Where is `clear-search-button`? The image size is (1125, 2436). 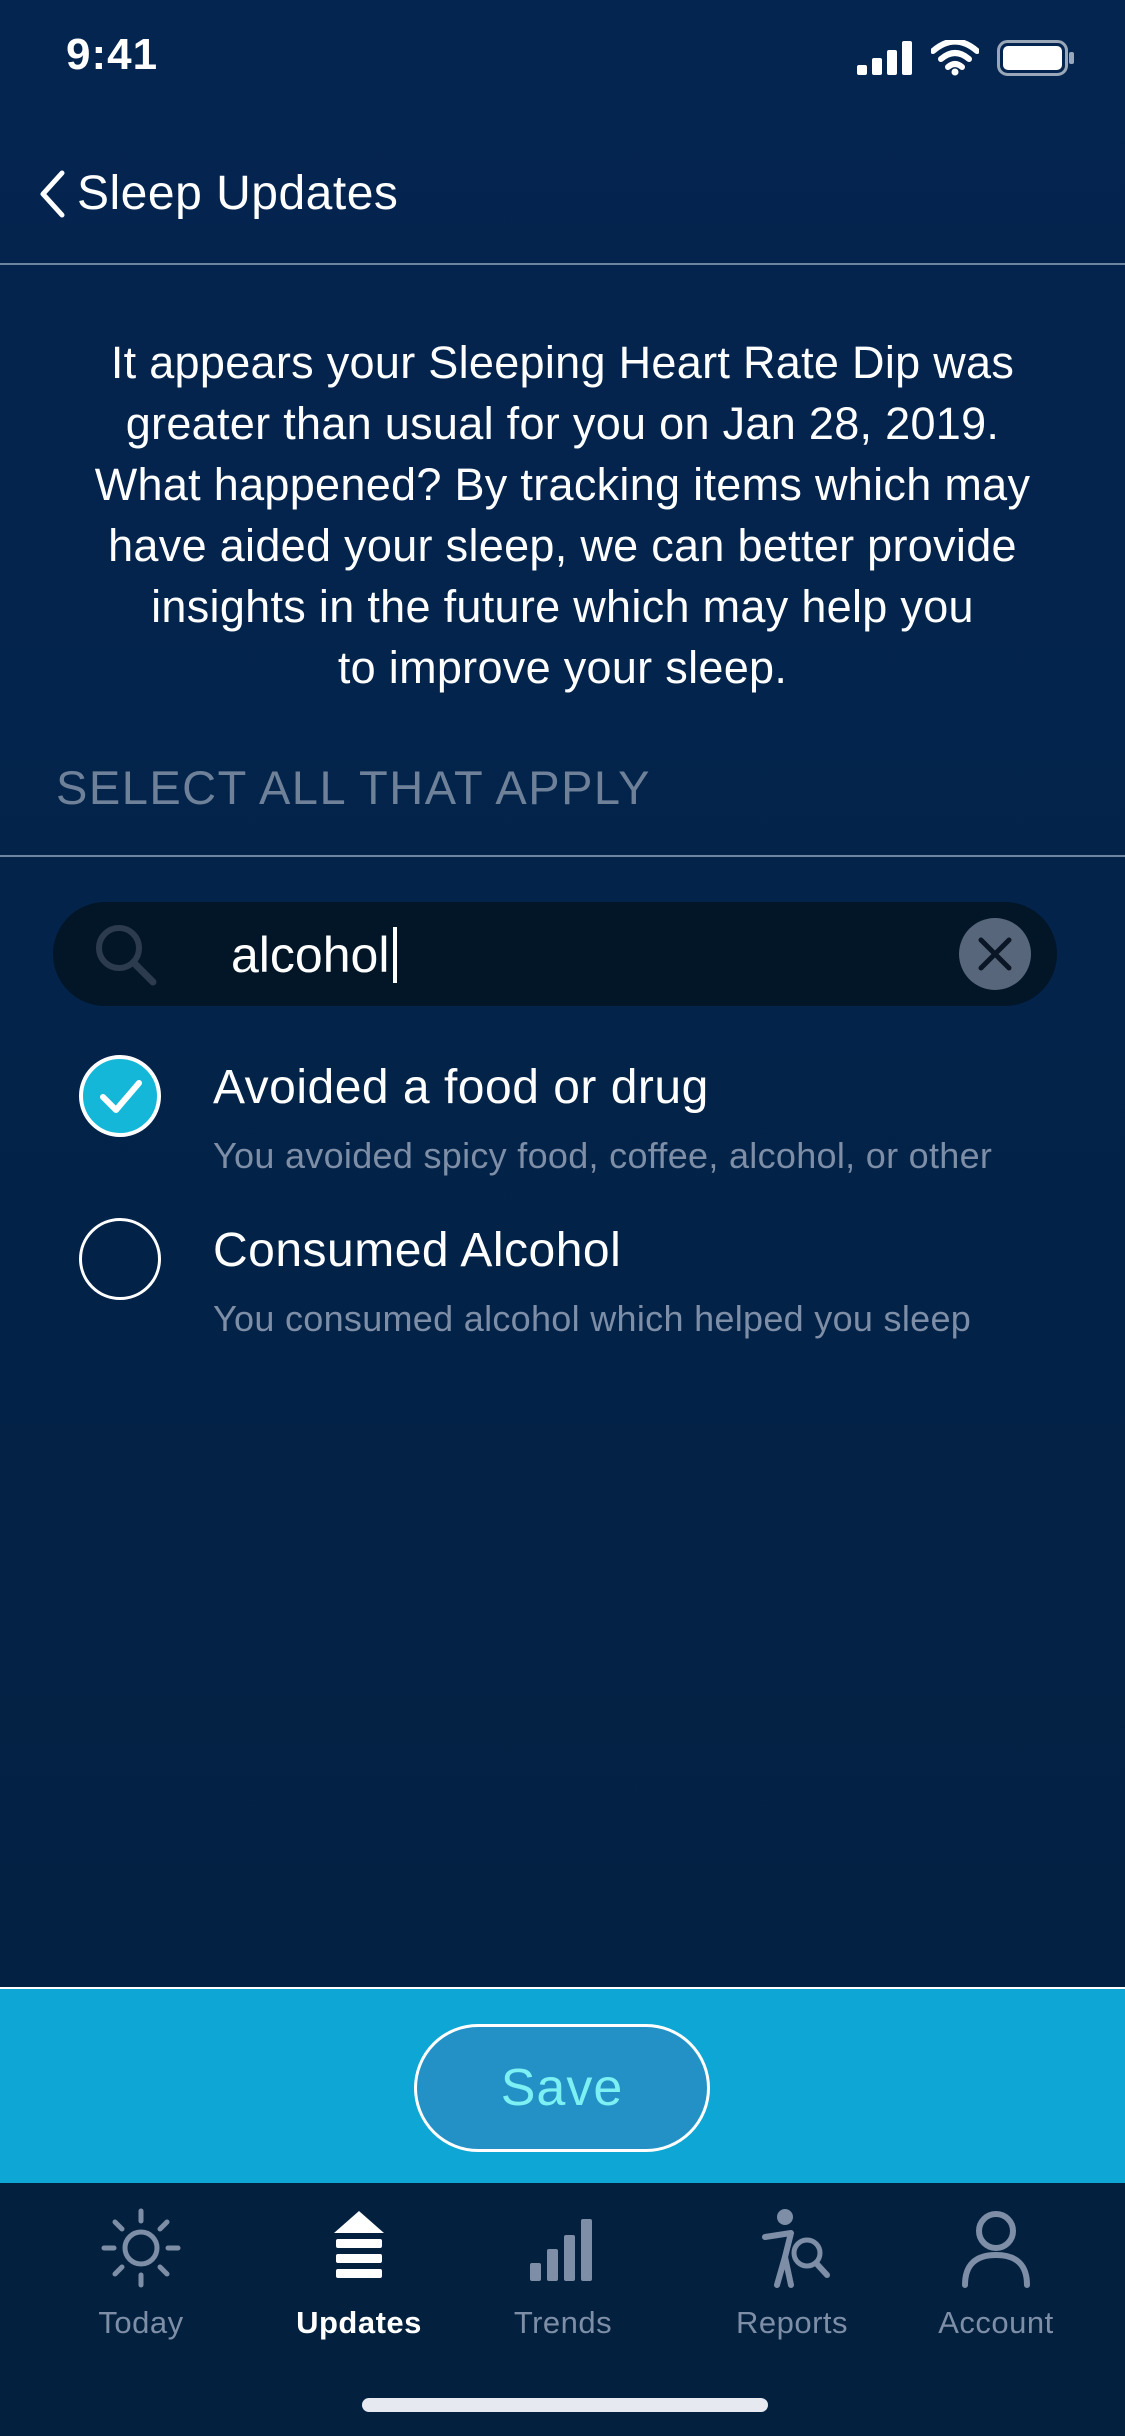 clear-search-button is located at coordinates (995, 954).